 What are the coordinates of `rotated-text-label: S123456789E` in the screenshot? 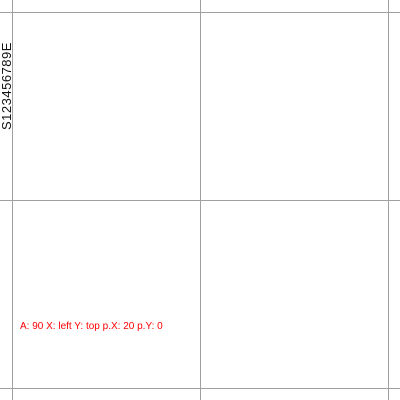 It's located at (7, 86).